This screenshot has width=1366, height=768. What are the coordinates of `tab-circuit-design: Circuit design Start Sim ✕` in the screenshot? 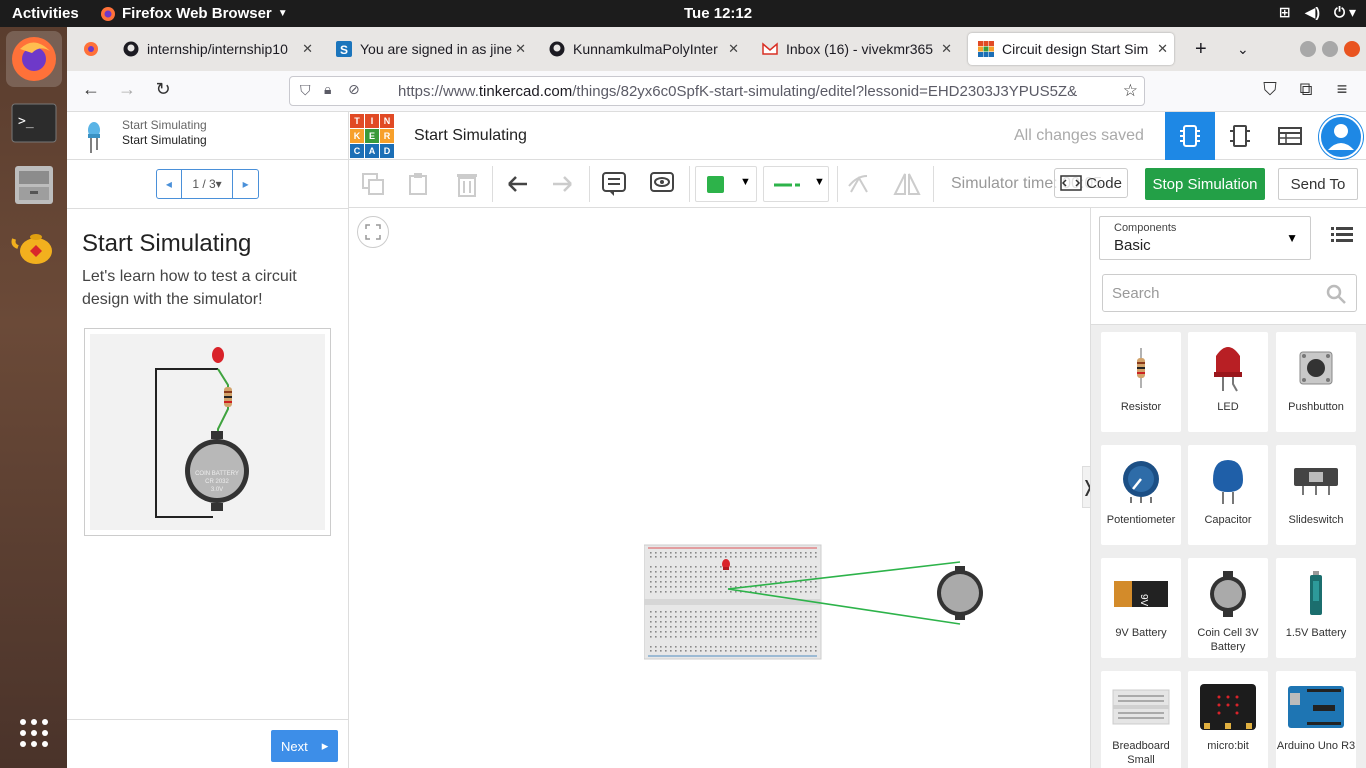 It's located at (1071, 49).